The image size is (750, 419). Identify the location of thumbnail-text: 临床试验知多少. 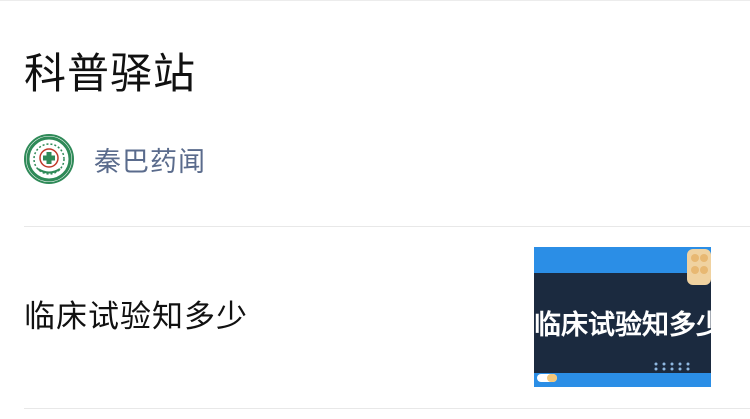
(622, 325).